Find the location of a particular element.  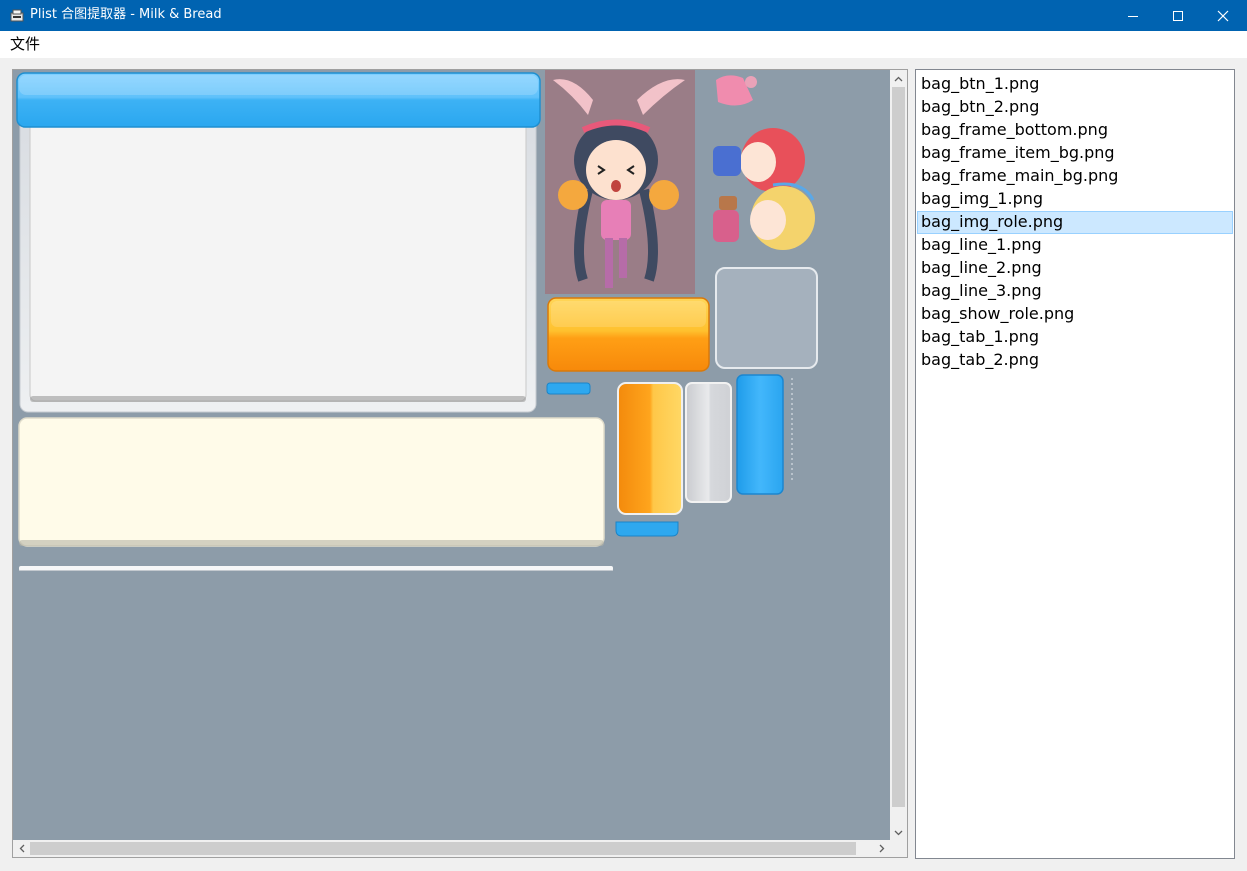

file-list-item: bag_line_1.png is located at coordinates (1075, 245).